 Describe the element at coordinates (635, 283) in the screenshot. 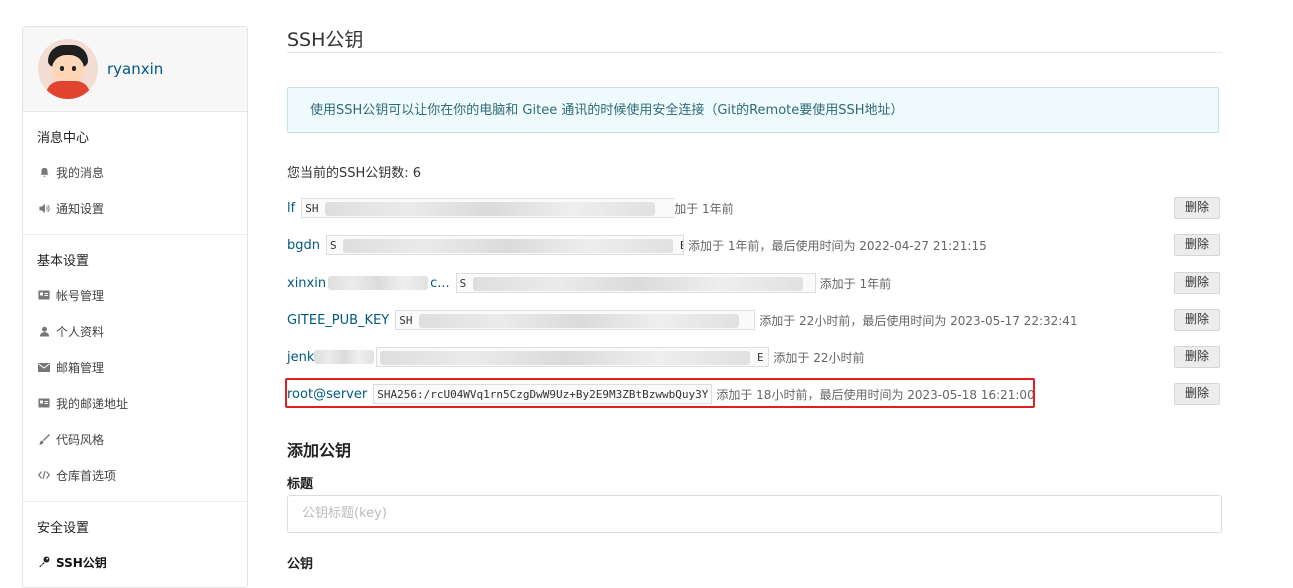

I see `key-fingerprint: S` at that location.